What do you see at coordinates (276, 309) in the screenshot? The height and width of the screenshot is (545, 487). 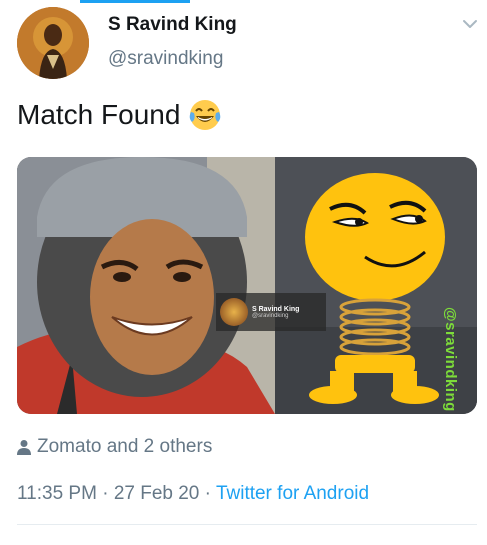 I see `watermark-name: S Ravind King` at bounding box center [276, 309].